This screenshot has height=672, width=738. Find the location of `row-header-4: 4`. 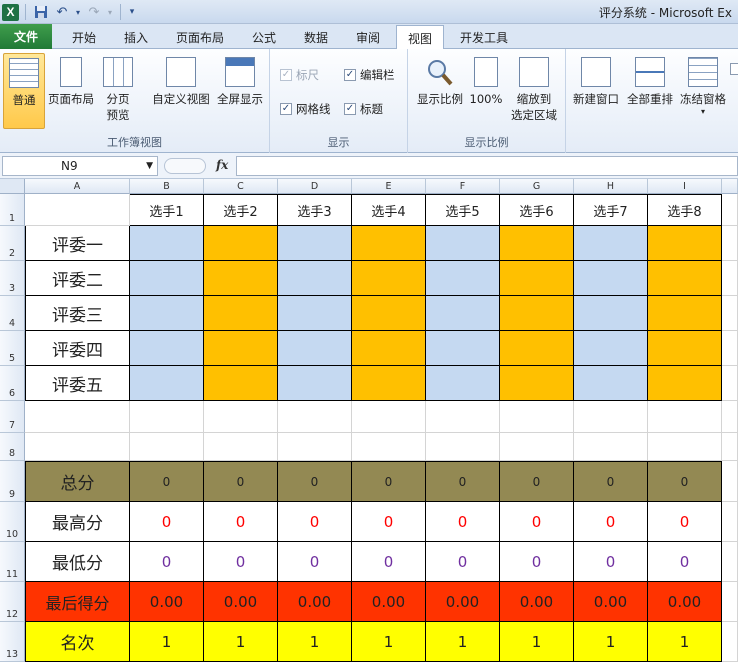

row-header-4: 4 is located at coordinates (12, 313).